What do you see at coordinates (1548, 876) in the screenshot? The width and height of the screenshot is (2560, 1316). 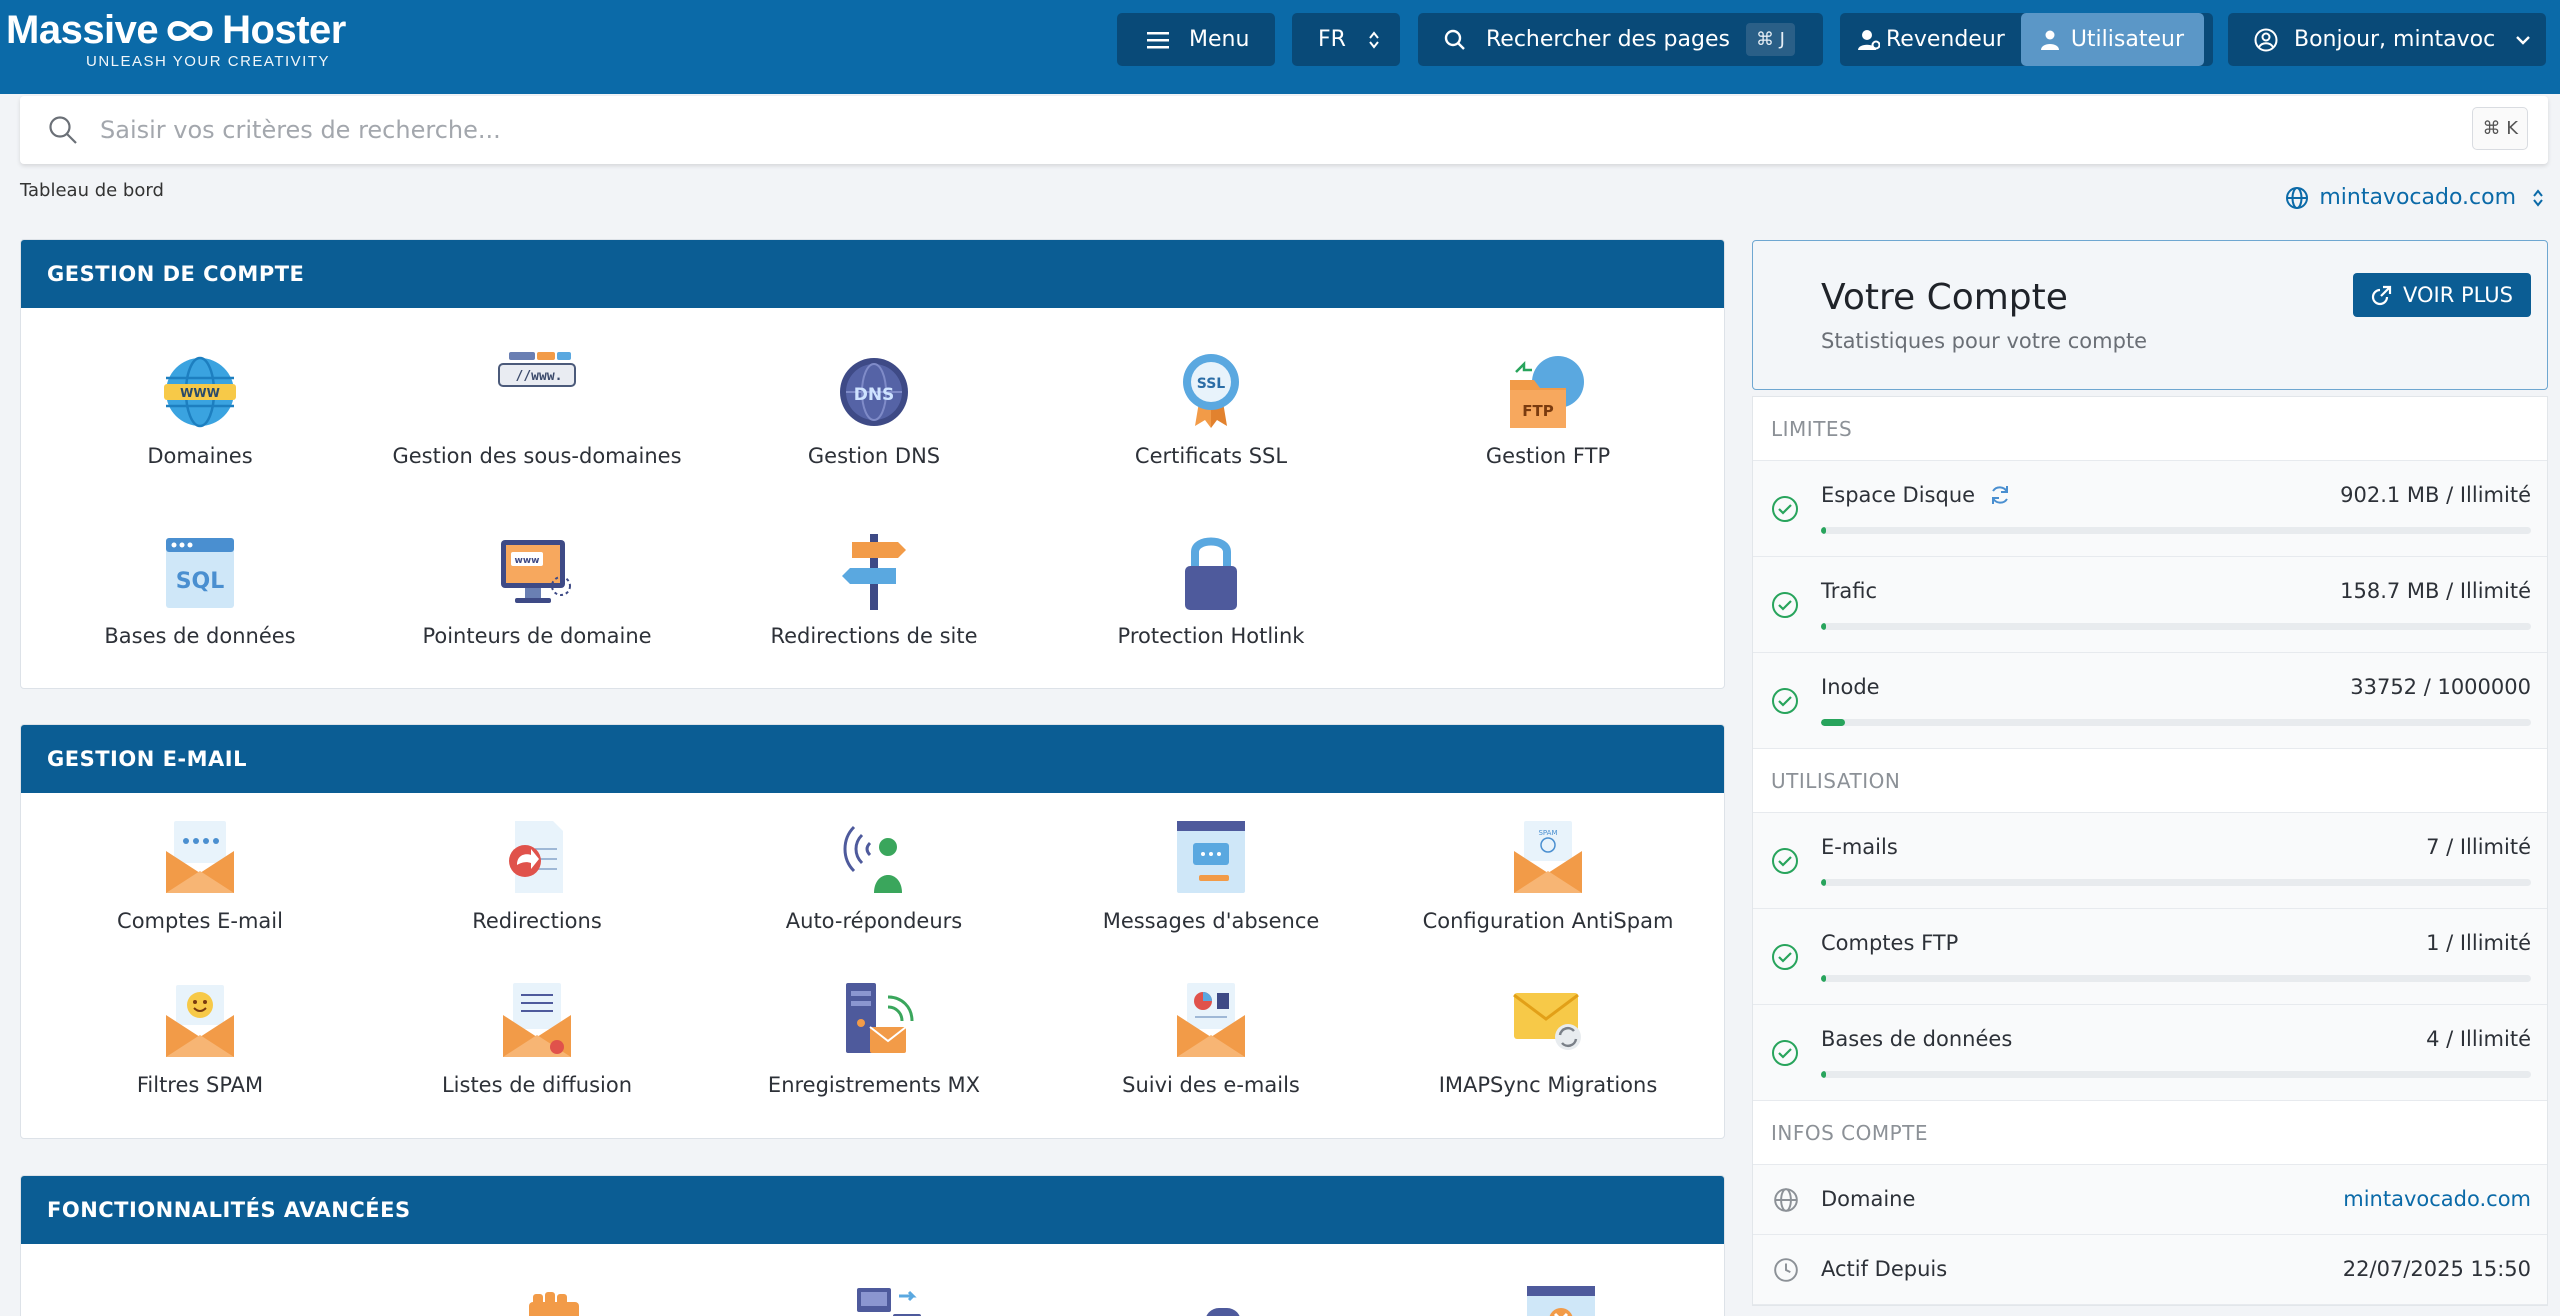 I see `tile-antispam-config: SPAM Configuration AntiSpam` at bounding box center [1548, 876].